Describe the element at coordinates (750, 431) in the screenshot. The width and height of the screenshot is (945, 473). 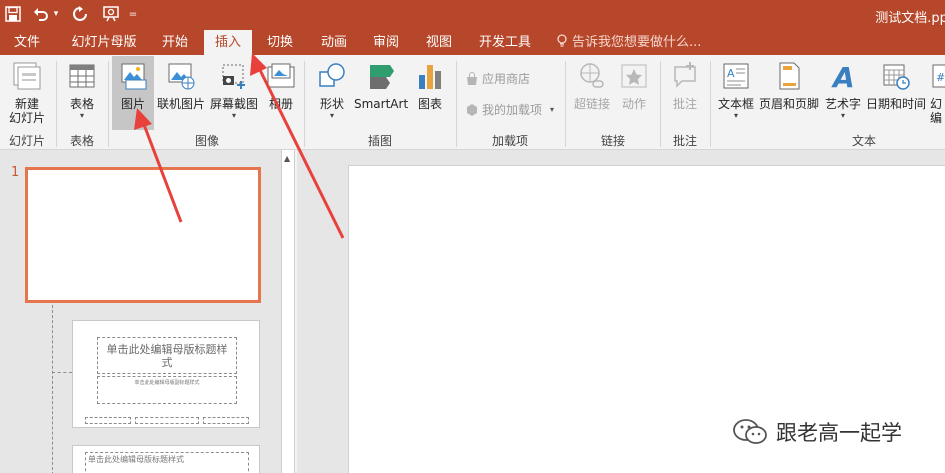
I see `wechat-icon` at that location.